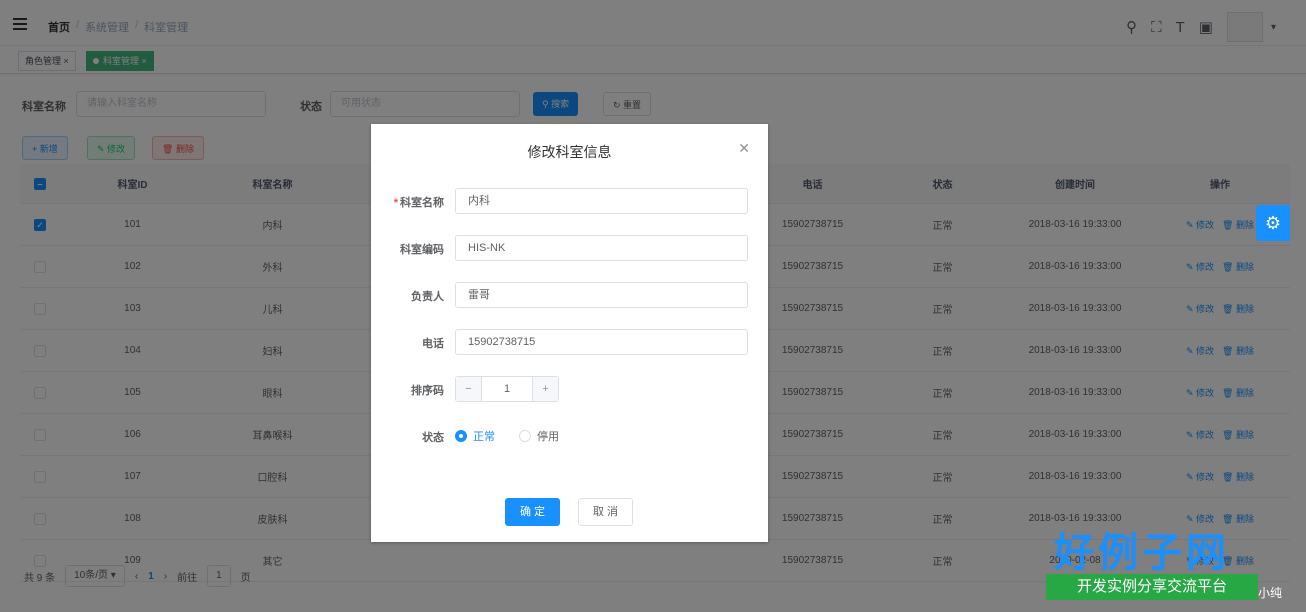 Image resolution: width=1306 pixels, height=612 pixels. I want to click on leader-label: 负责人, so click(427, 297).